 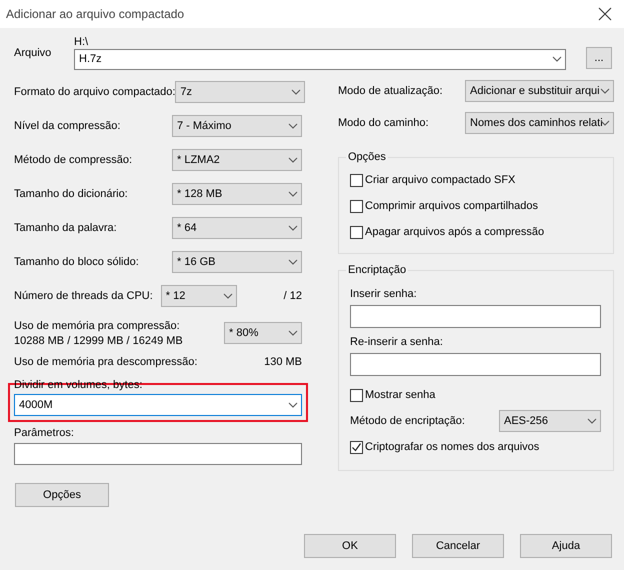 I want to click on dropdown: * LZMA2, so click(x=237, y=160).